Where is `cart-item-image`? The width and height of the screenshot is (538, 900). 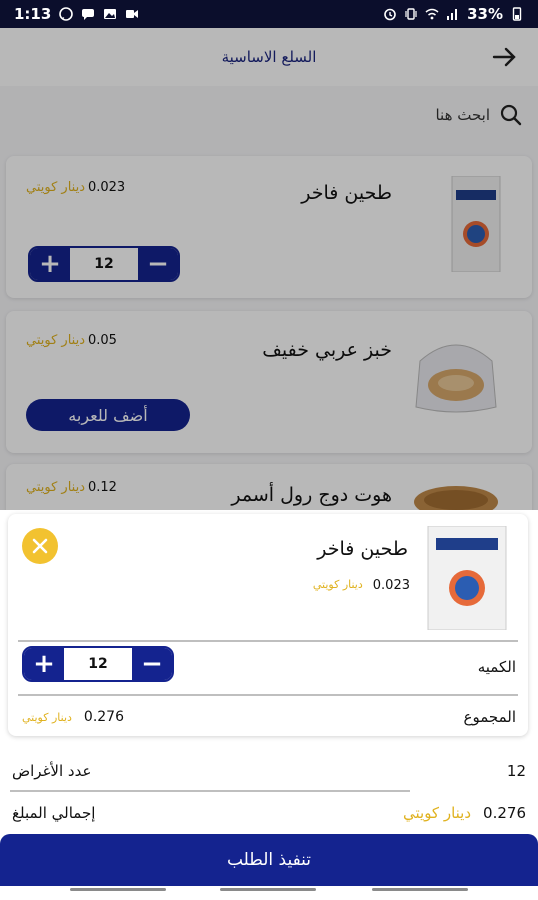 cart-item-image is located at coordinates (467, 579).